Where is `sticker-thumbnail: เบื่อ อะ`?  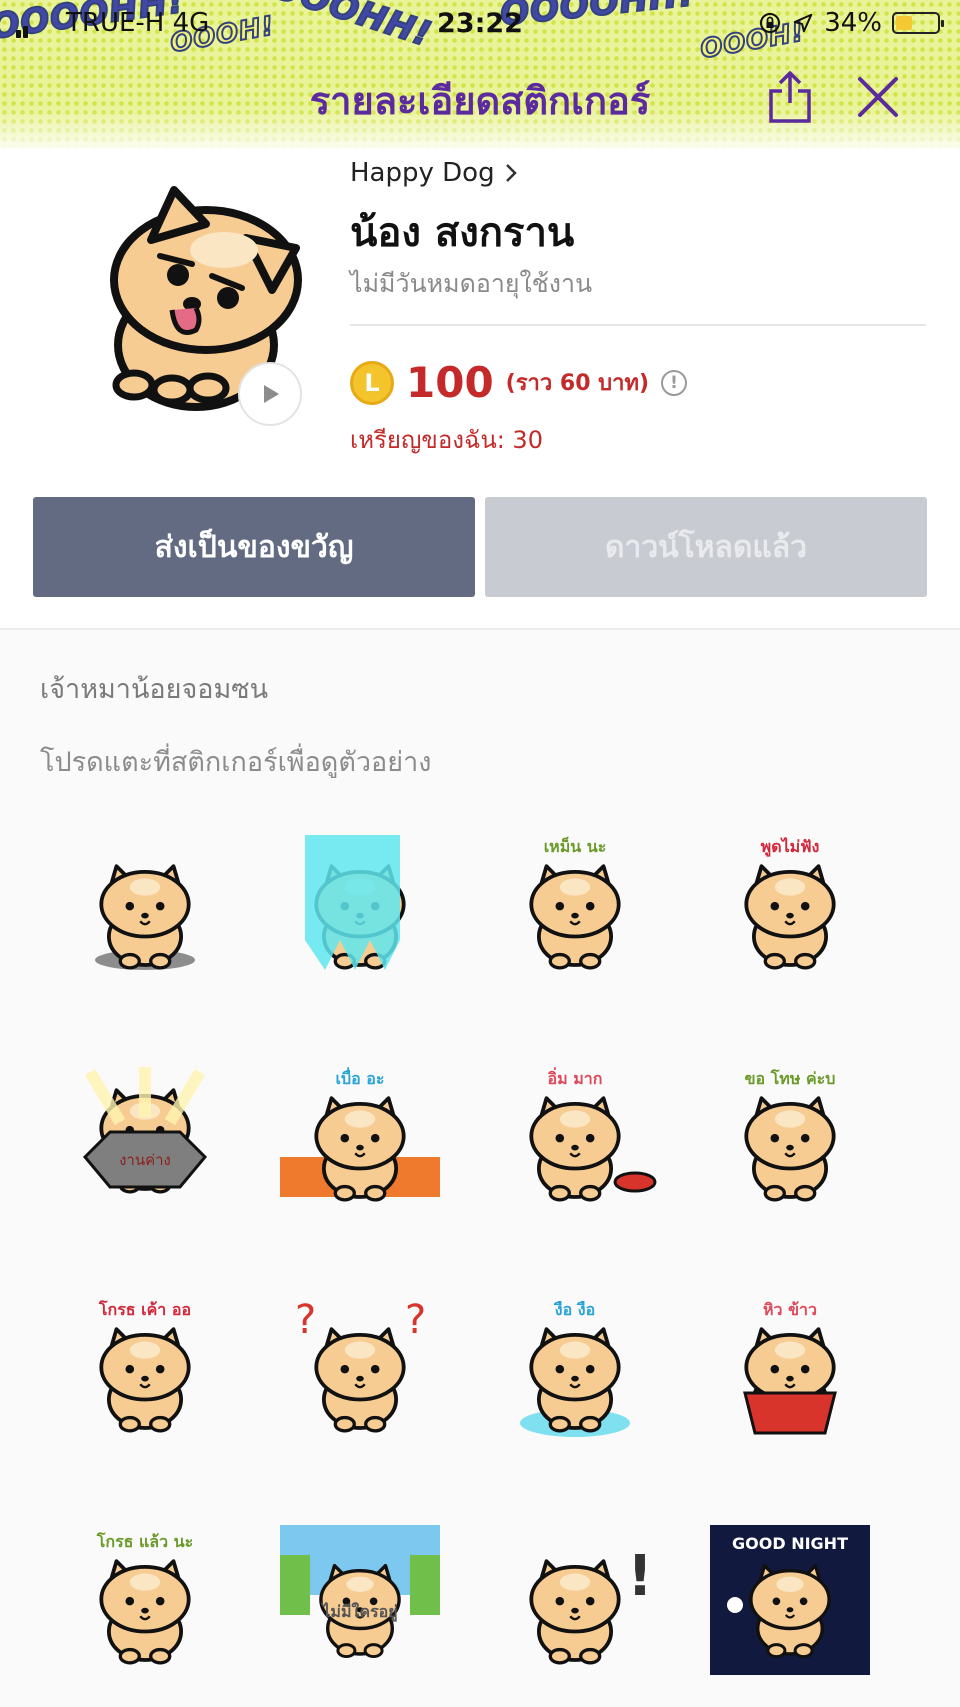 sticker-thumbnail: เบื่อ อะ is located at coordinates (360, 1137).